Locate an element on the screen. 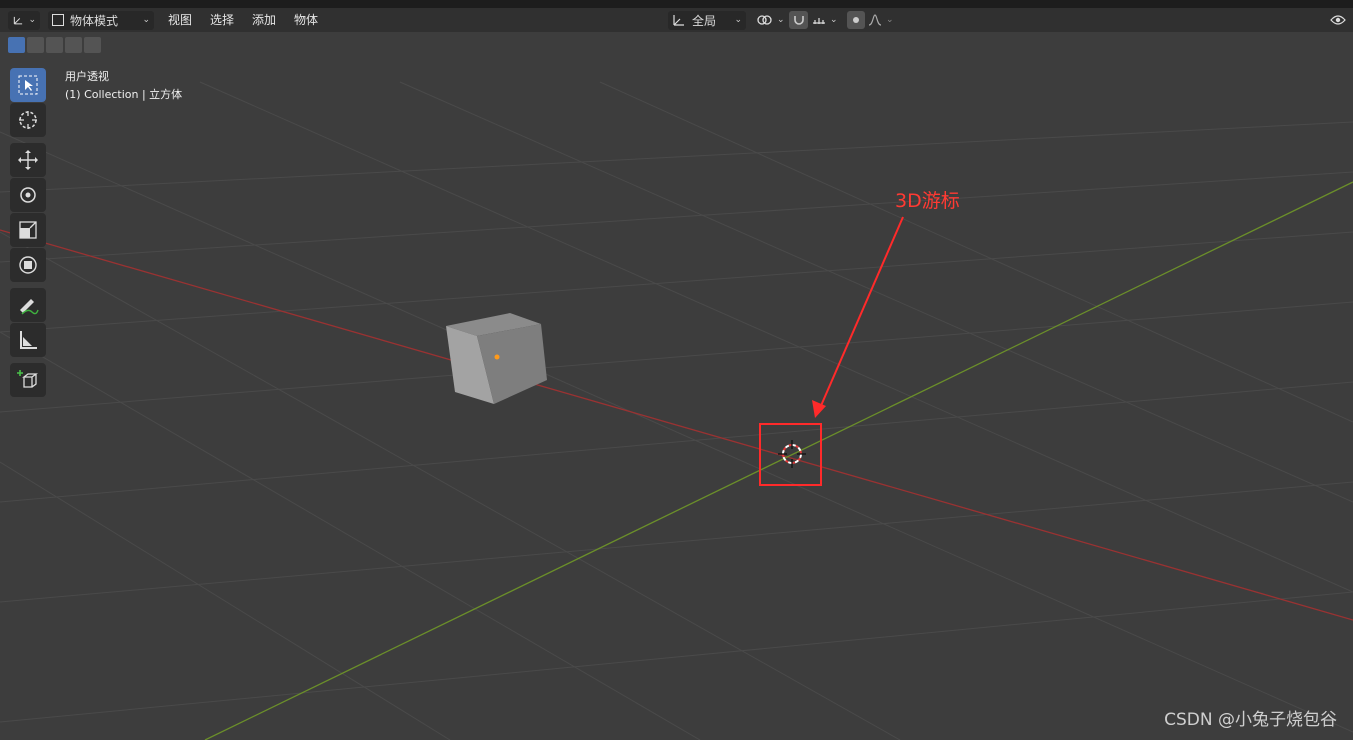  eye-icon is located at coordinates (1338, 20).